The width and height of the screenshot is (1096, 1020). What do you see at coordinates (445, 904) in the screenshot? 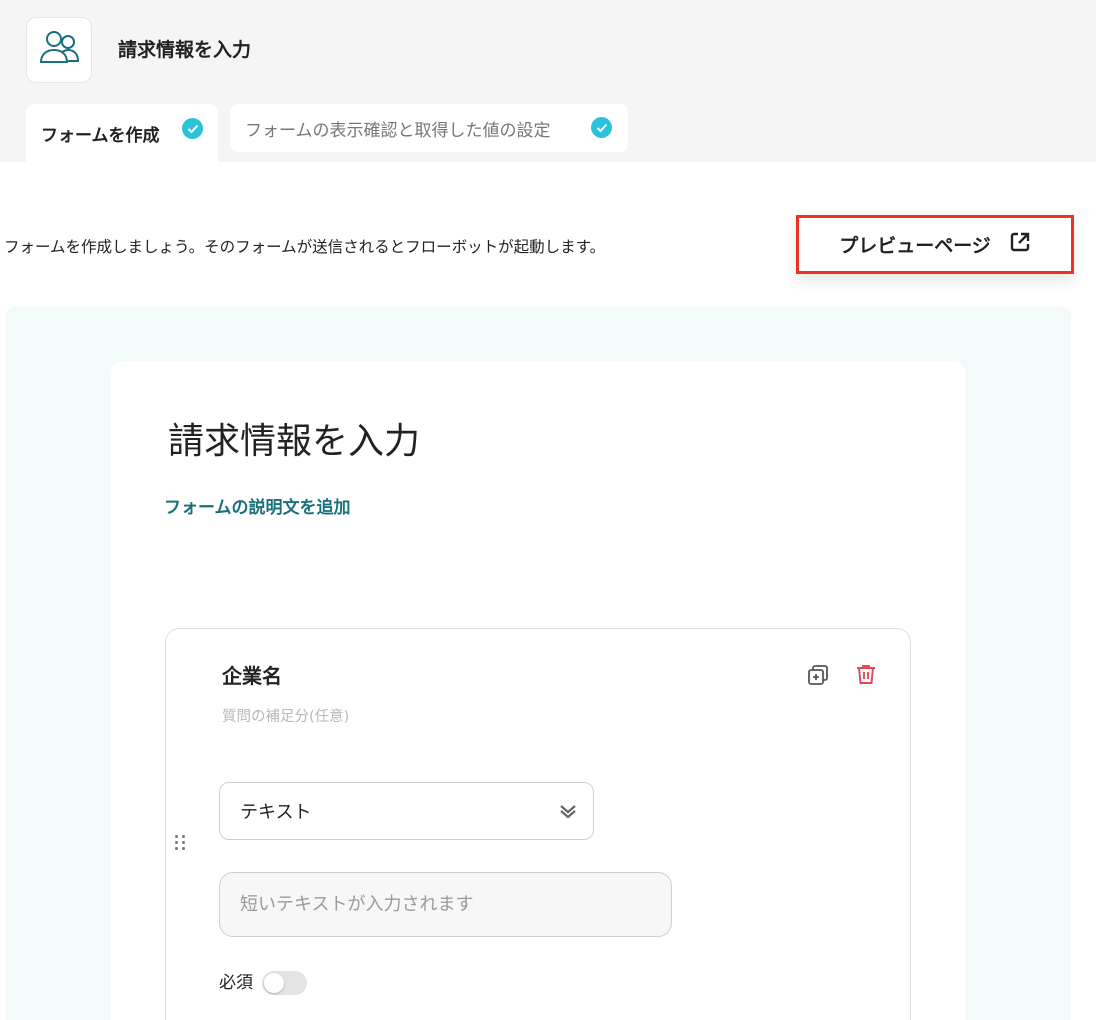
I see `answer-input` at bounding box center [445, 904].